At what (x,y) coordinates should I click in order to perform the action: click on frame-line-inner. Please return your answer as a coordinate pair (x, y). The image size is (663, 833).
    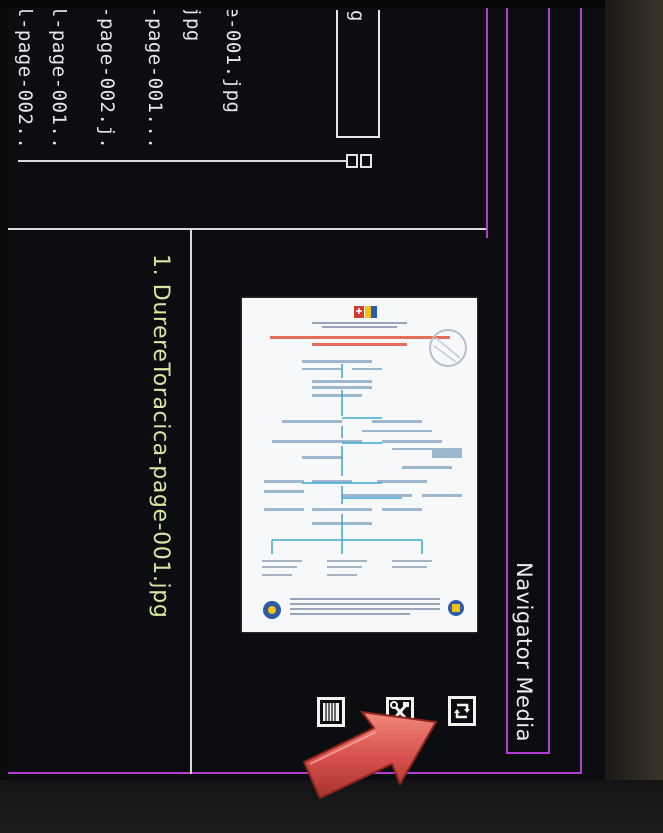
    Looking at the image, I should click on (487, 123).